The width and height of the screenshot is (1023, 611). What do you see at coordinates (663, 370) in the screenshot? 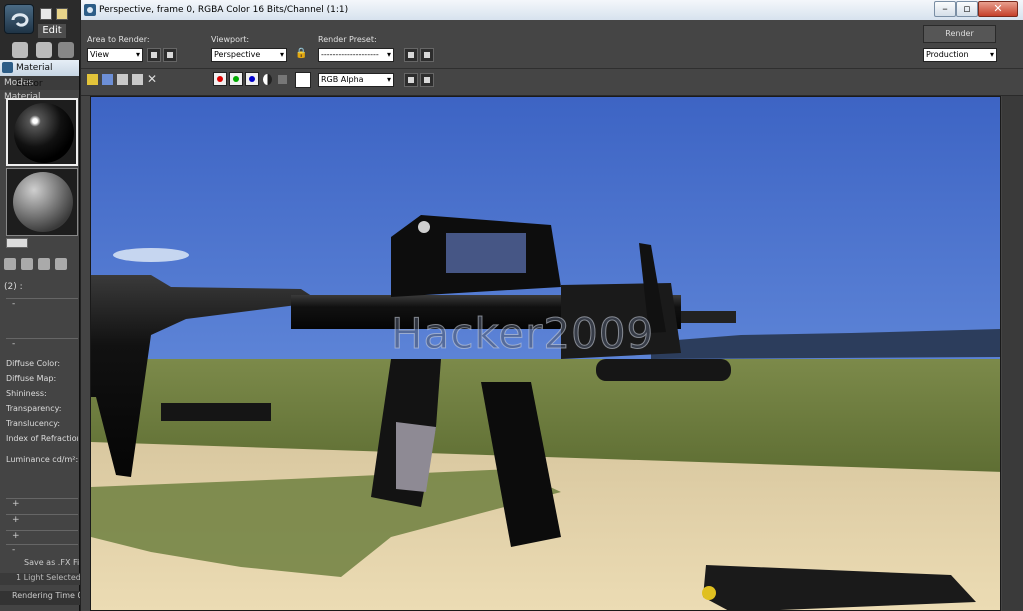
I see `grenade-launcher` at bounding box center [663, 370].